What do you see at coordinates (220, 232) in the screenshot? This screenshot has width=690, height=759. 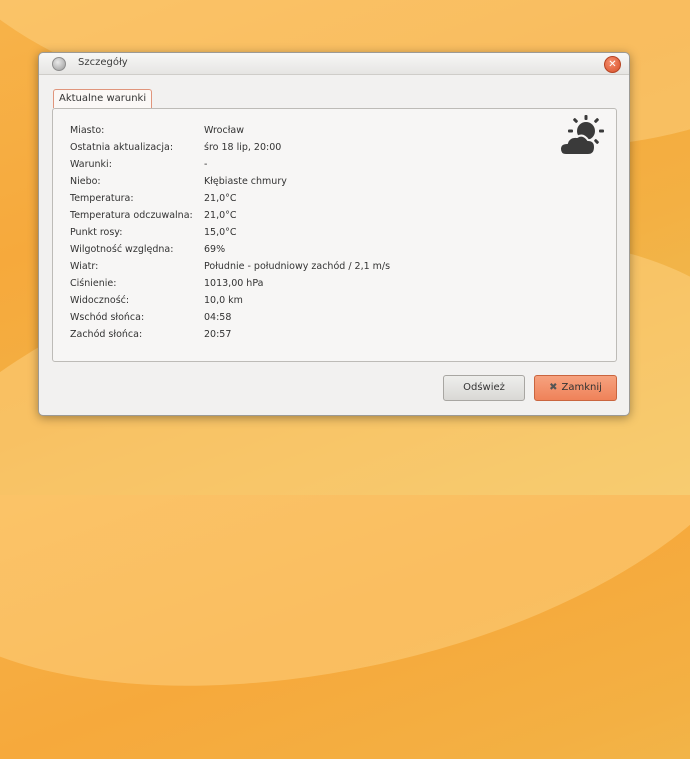 I see `detail-value: 15,0°C` at bounding box center [220, 232].